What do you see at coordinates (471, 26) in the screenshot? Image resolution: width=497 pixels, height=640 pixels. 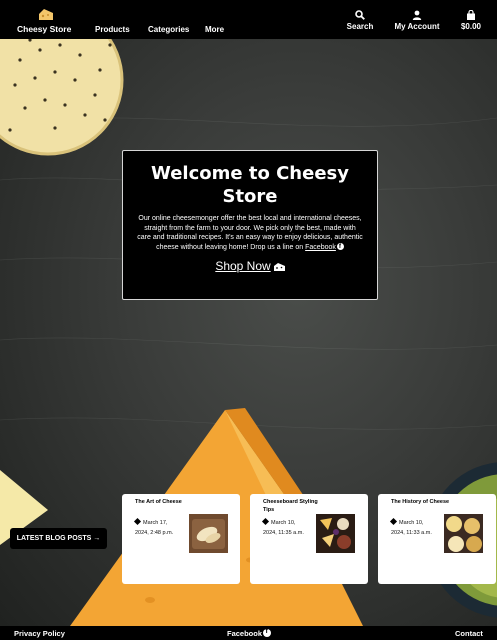 I see `cart-total: $0.00` at bounding box center [471, 26].